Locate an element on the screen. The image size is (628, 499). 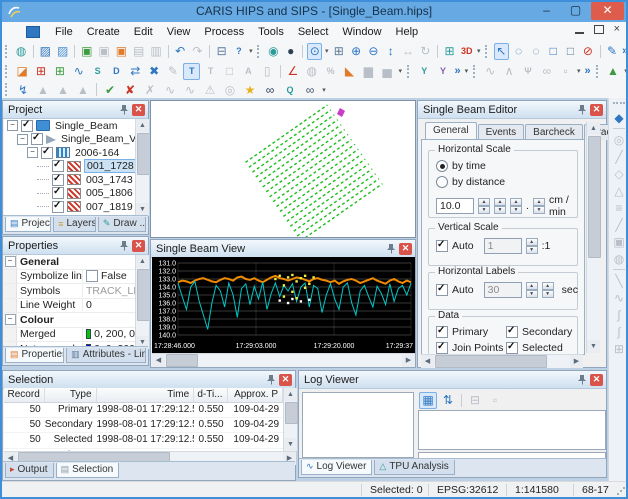
primary-checkbox is located at coordinates (442, 331).